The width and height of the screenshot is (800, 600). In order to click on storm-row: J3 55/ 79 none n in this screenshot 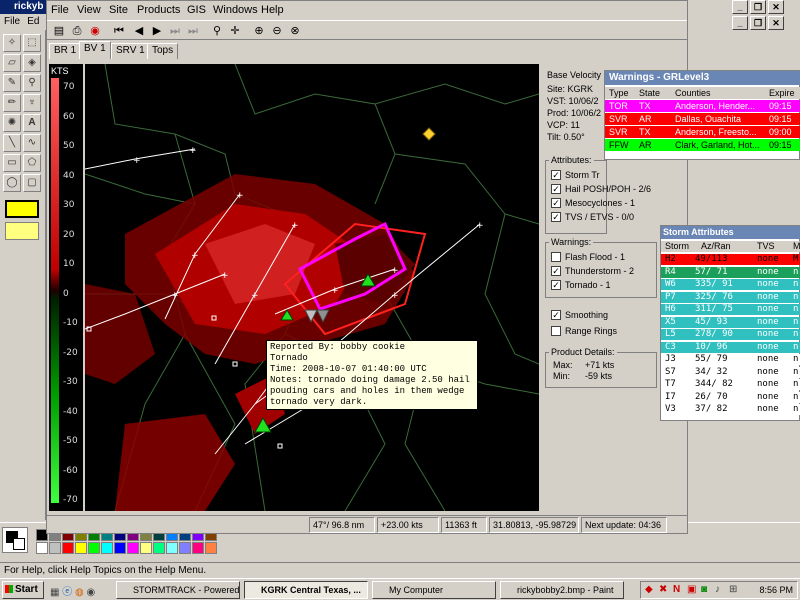, I will do `click(730, 359)`.